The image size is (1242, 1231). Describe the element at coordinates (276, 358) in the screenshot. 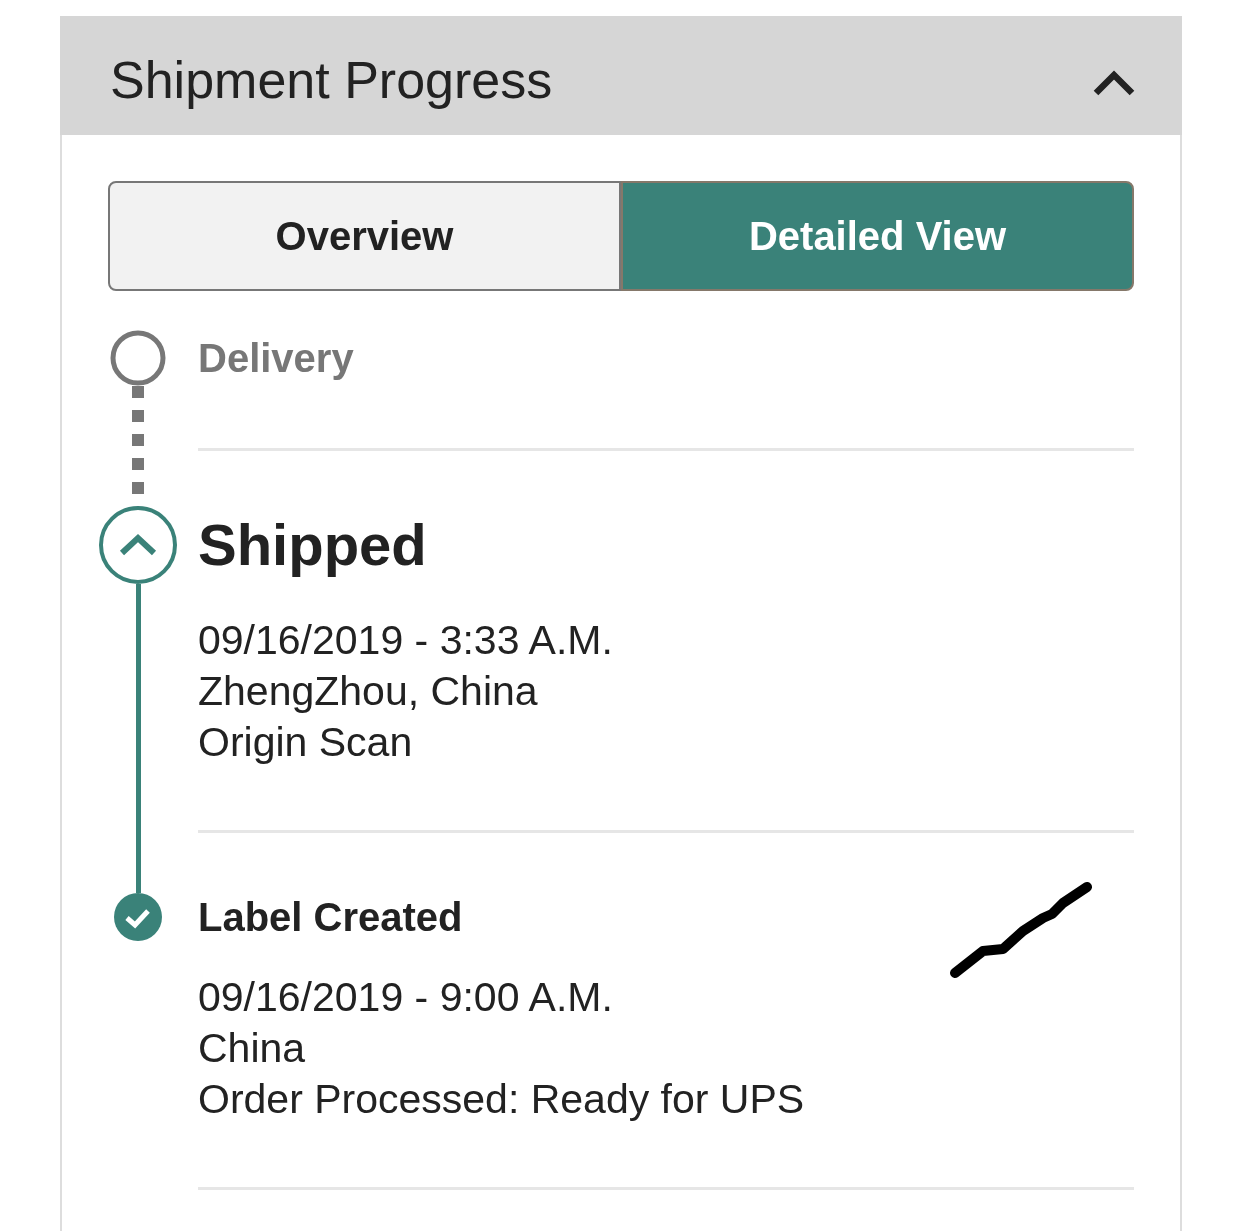

I see `event-title: Delivery` at that location.